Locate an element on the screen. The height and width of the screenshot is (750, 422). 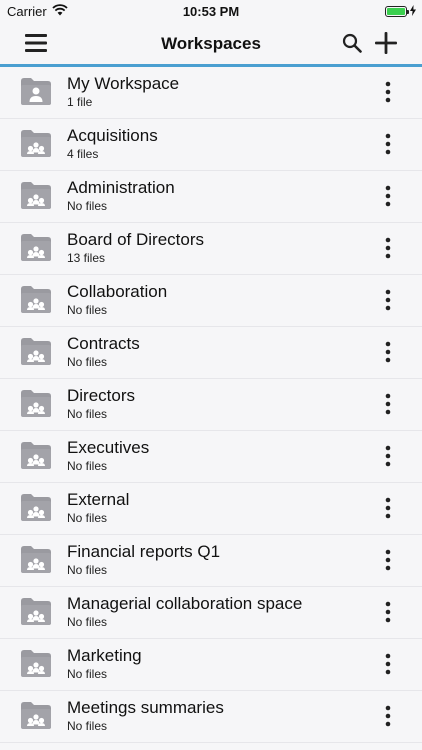
status-right is located at coordinates (400, 11).